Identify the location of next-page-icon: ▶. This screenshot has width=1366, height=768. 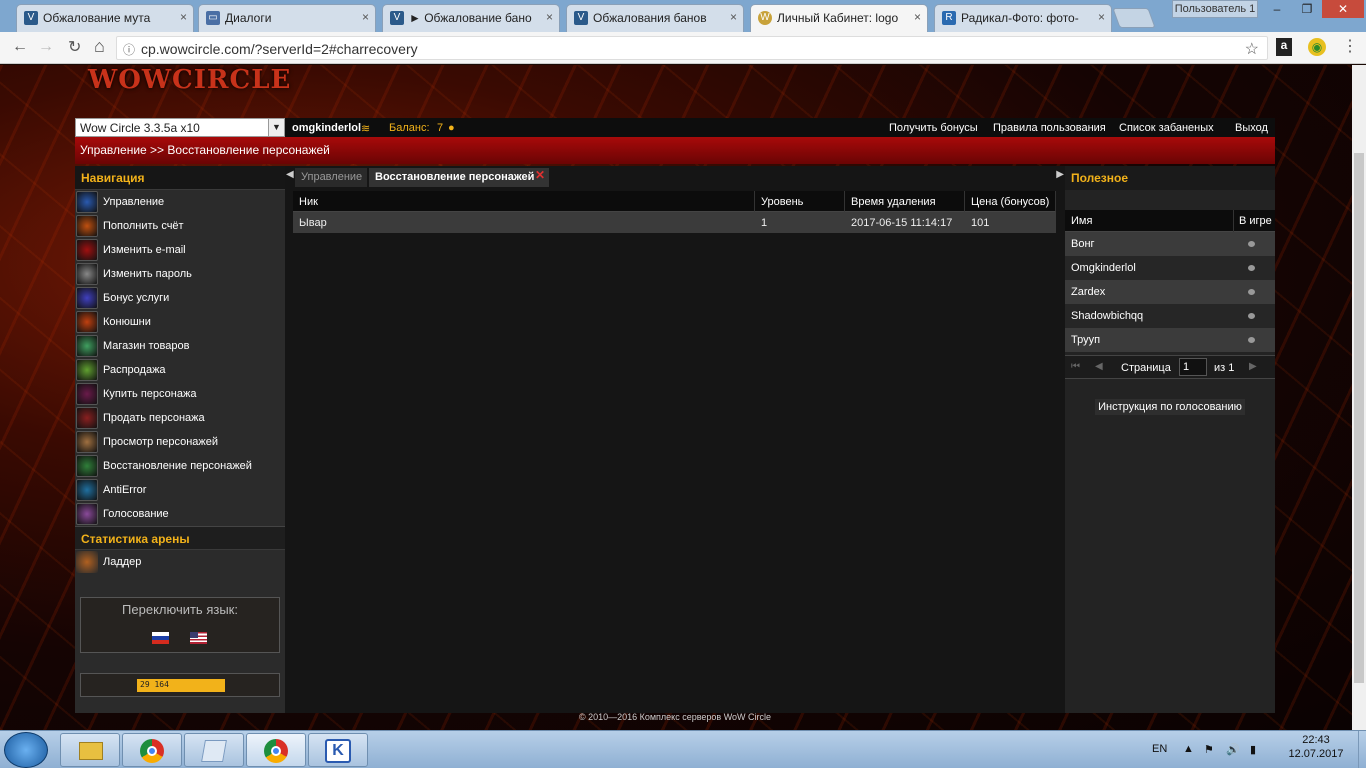
(1253, 366).